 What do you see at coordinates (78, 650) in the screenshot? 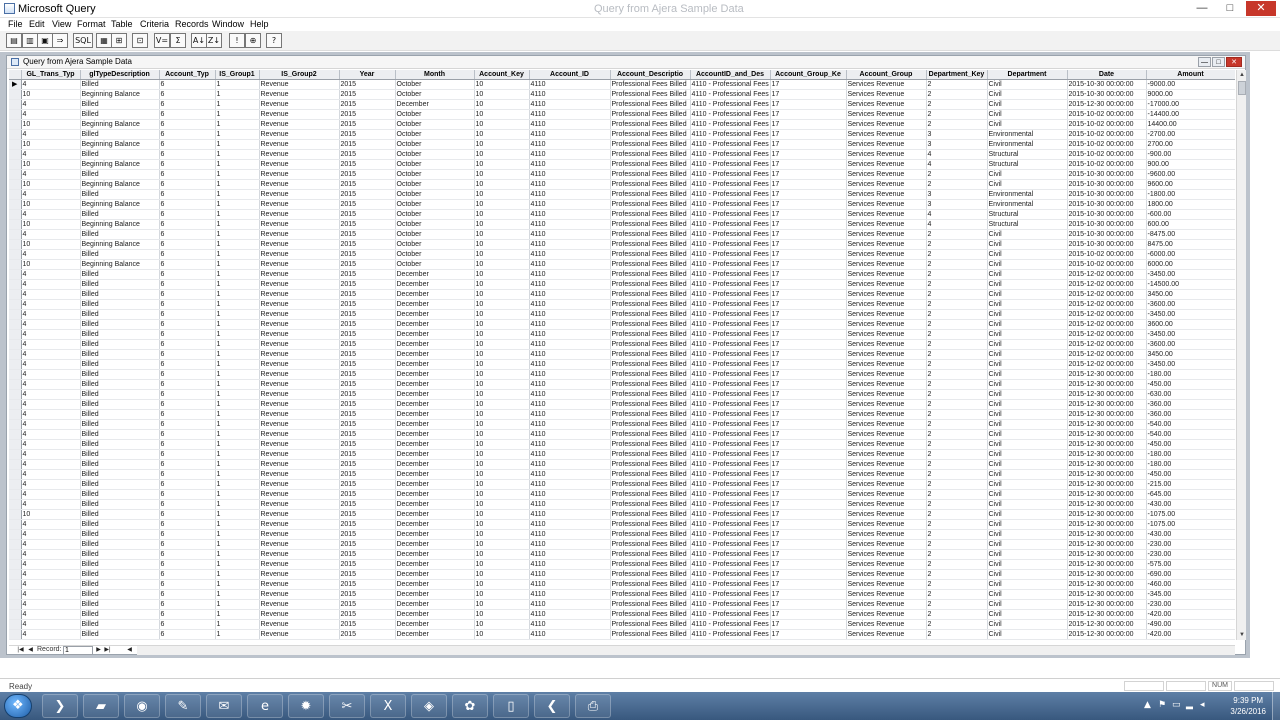
I see `record-number-input: 1` at bounding box center [78, 650].